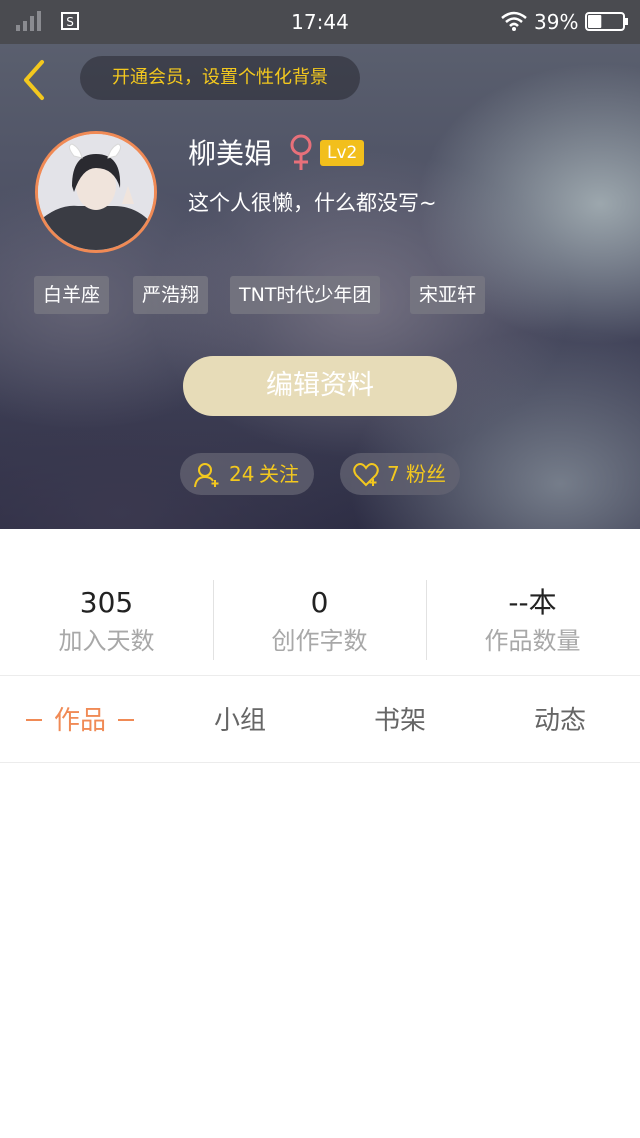 Image resolution: width=640 pixels, height=1138 pixels. What do you see at coordinates (305, 295) in the screenshot?
I see `tag: TNT时代少年团` at bounding box center [305, 295].